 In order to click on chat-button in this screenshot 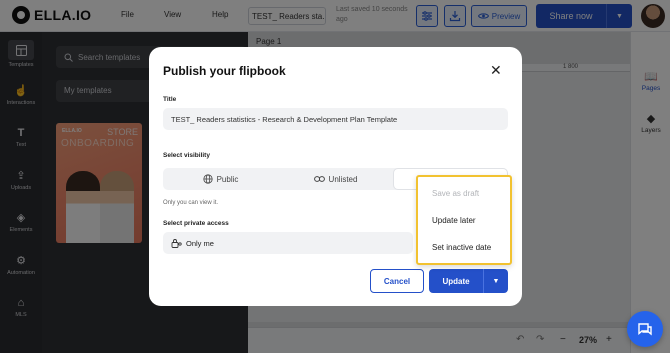, I will do `click(645, 329)`.